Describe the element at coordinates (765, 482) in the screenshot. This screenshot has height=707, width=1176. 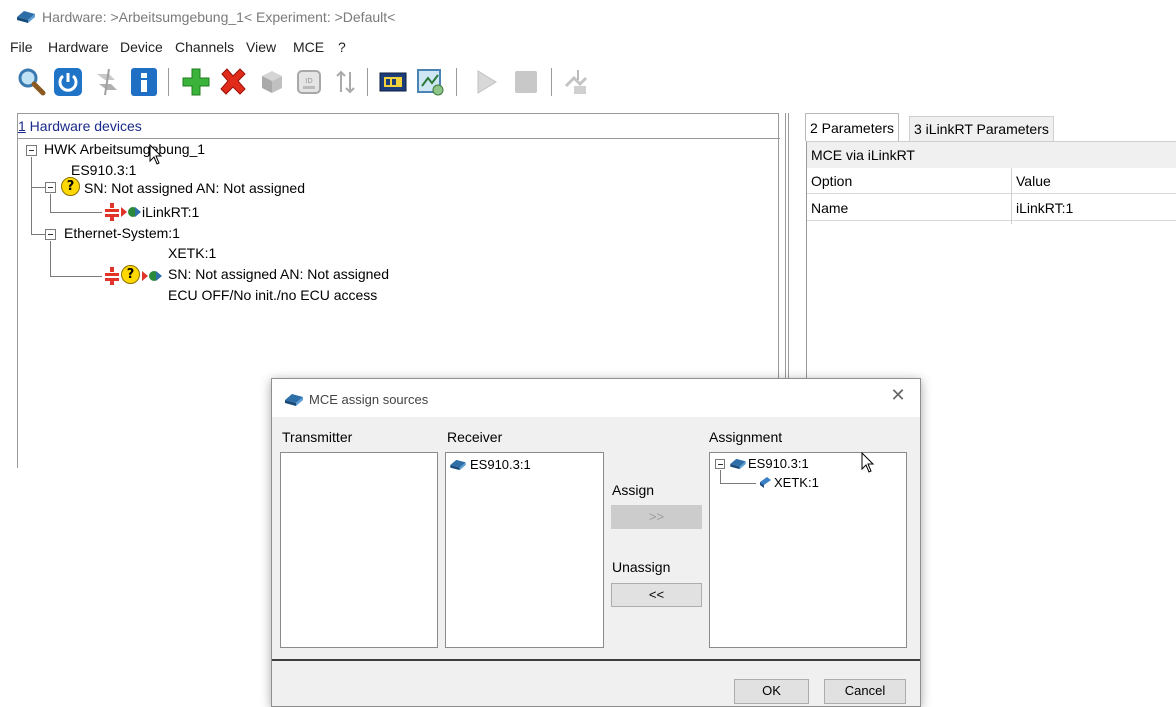
I see `xetk-module-icon` at that location.